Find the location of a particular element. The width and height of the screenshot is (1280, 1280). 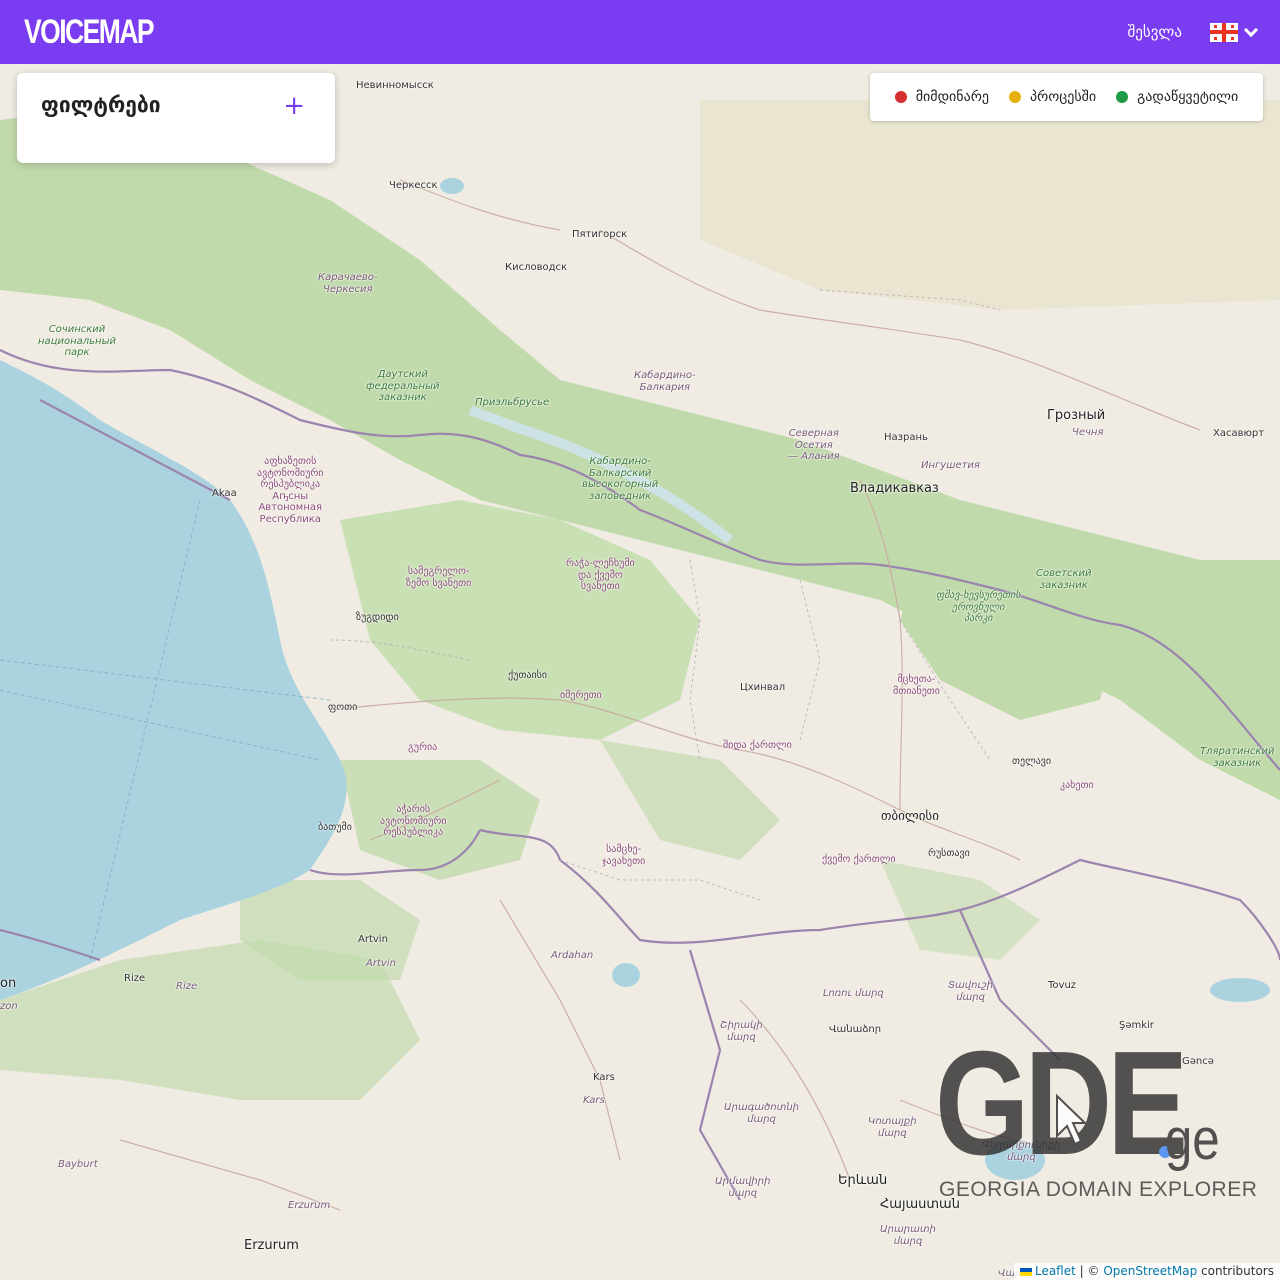

map-label-artvin-city: Artvin is located at coordinates (373, 939).